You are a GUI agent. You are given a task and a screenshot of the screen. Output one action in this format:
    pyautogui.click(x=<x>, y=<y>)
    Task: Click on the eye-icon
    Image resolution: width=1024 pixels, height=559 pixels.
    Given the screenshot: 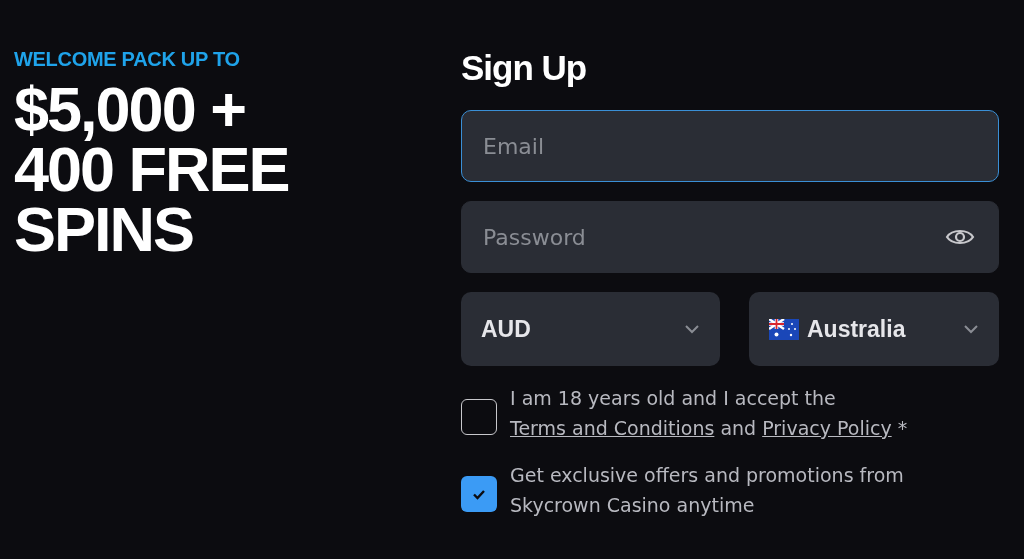 What is the action you would take?
    pyautogui.click(x=960, y=237)
    